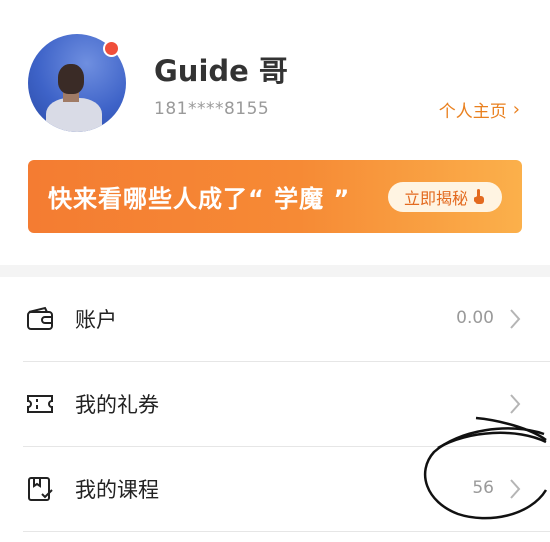 The image size is (550, 542). What do you see at coordinates (111, 48) in the screenshot?
I see `notification-dot` at bounding box center [111, 48].